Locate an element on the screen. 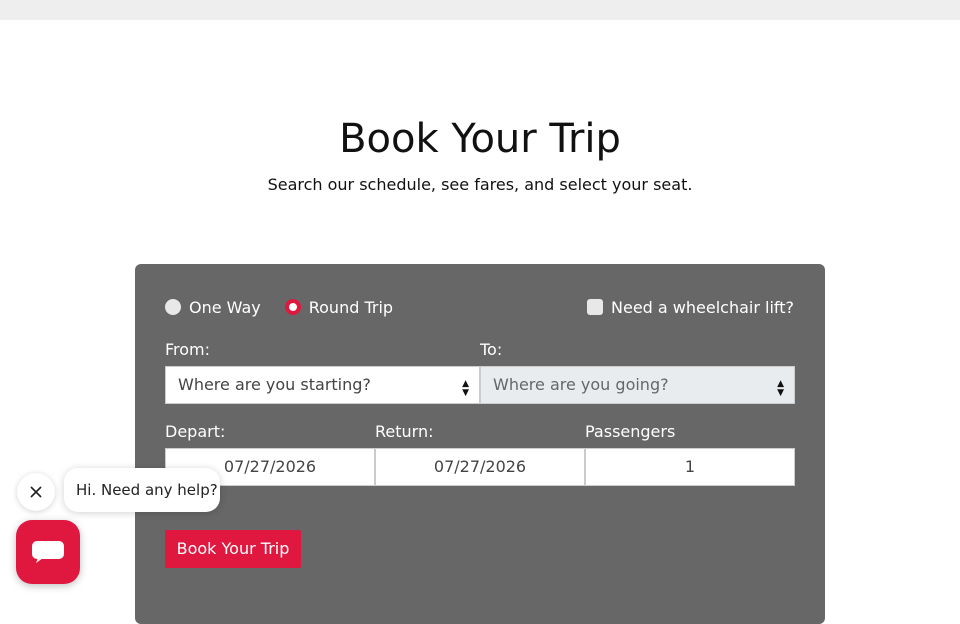 This screenshot has width=960, height=624. wheelchair-label: Need a wheelchair lift? is located at coordinates (703, 307).